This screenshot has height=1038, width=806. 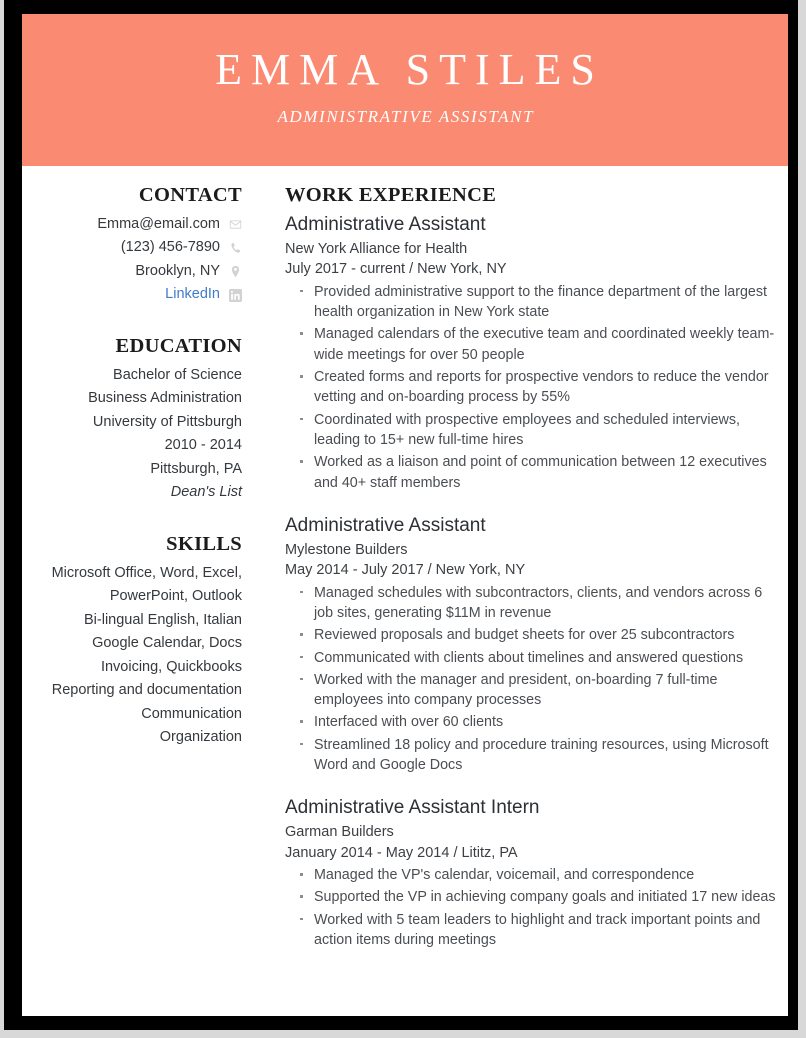 I want to click on skill-item: Invoicing, Quickbooks, so click(x=171, y=666).